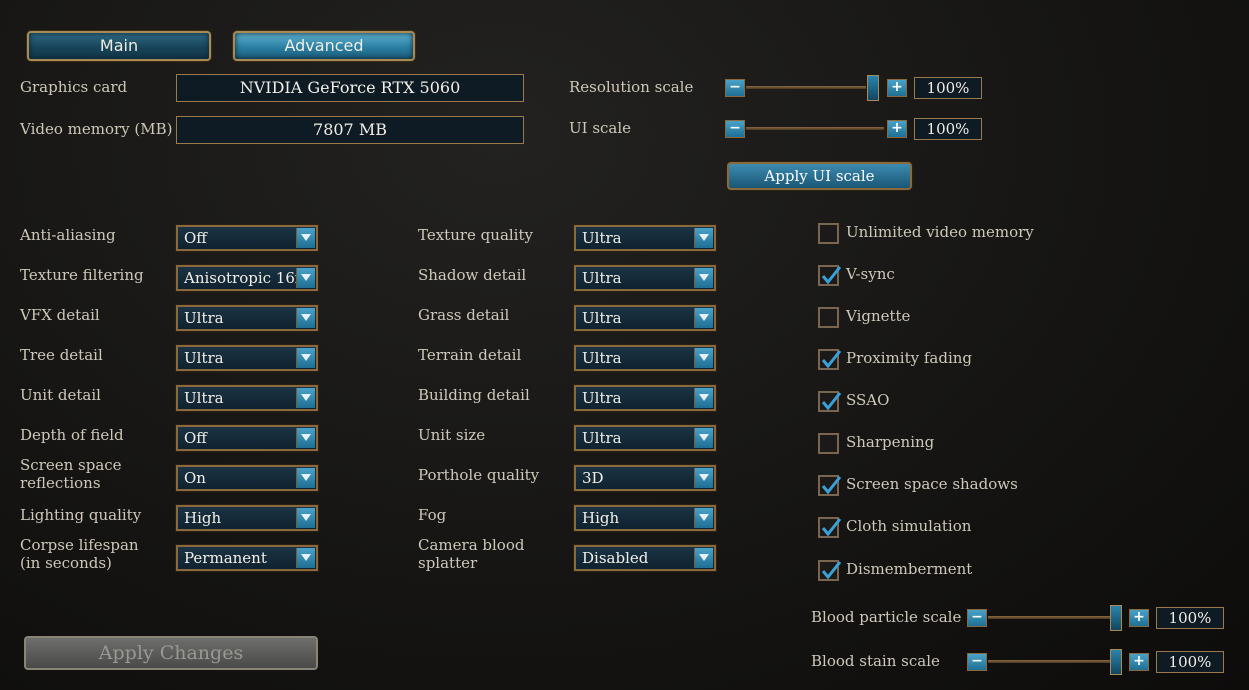 The height and width of the screenshot is (690, 1249). What do you see at coordinates (977, 662) in the screenshot?
I see `blood-stain-minus-button: −` at bounding box center [977, 662].